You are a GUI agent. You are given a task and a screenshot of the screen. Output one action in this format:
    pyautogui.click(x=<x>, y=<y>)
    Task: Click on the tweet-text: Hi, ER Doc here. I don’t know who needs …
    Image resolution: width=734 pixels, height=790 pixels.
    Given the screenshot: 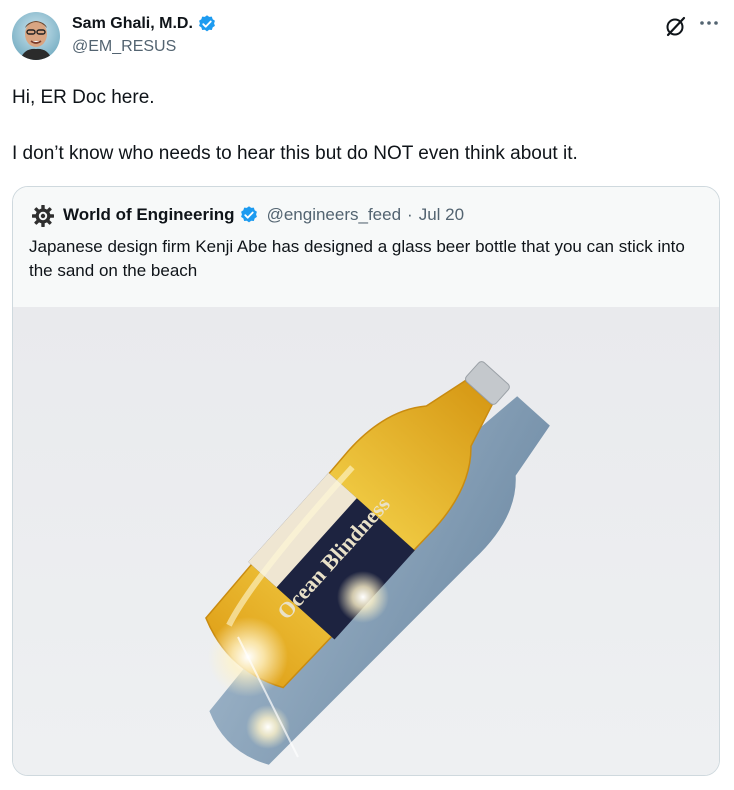 What is the action you would take?
    pyautogui.click(x=362, y=140)
    